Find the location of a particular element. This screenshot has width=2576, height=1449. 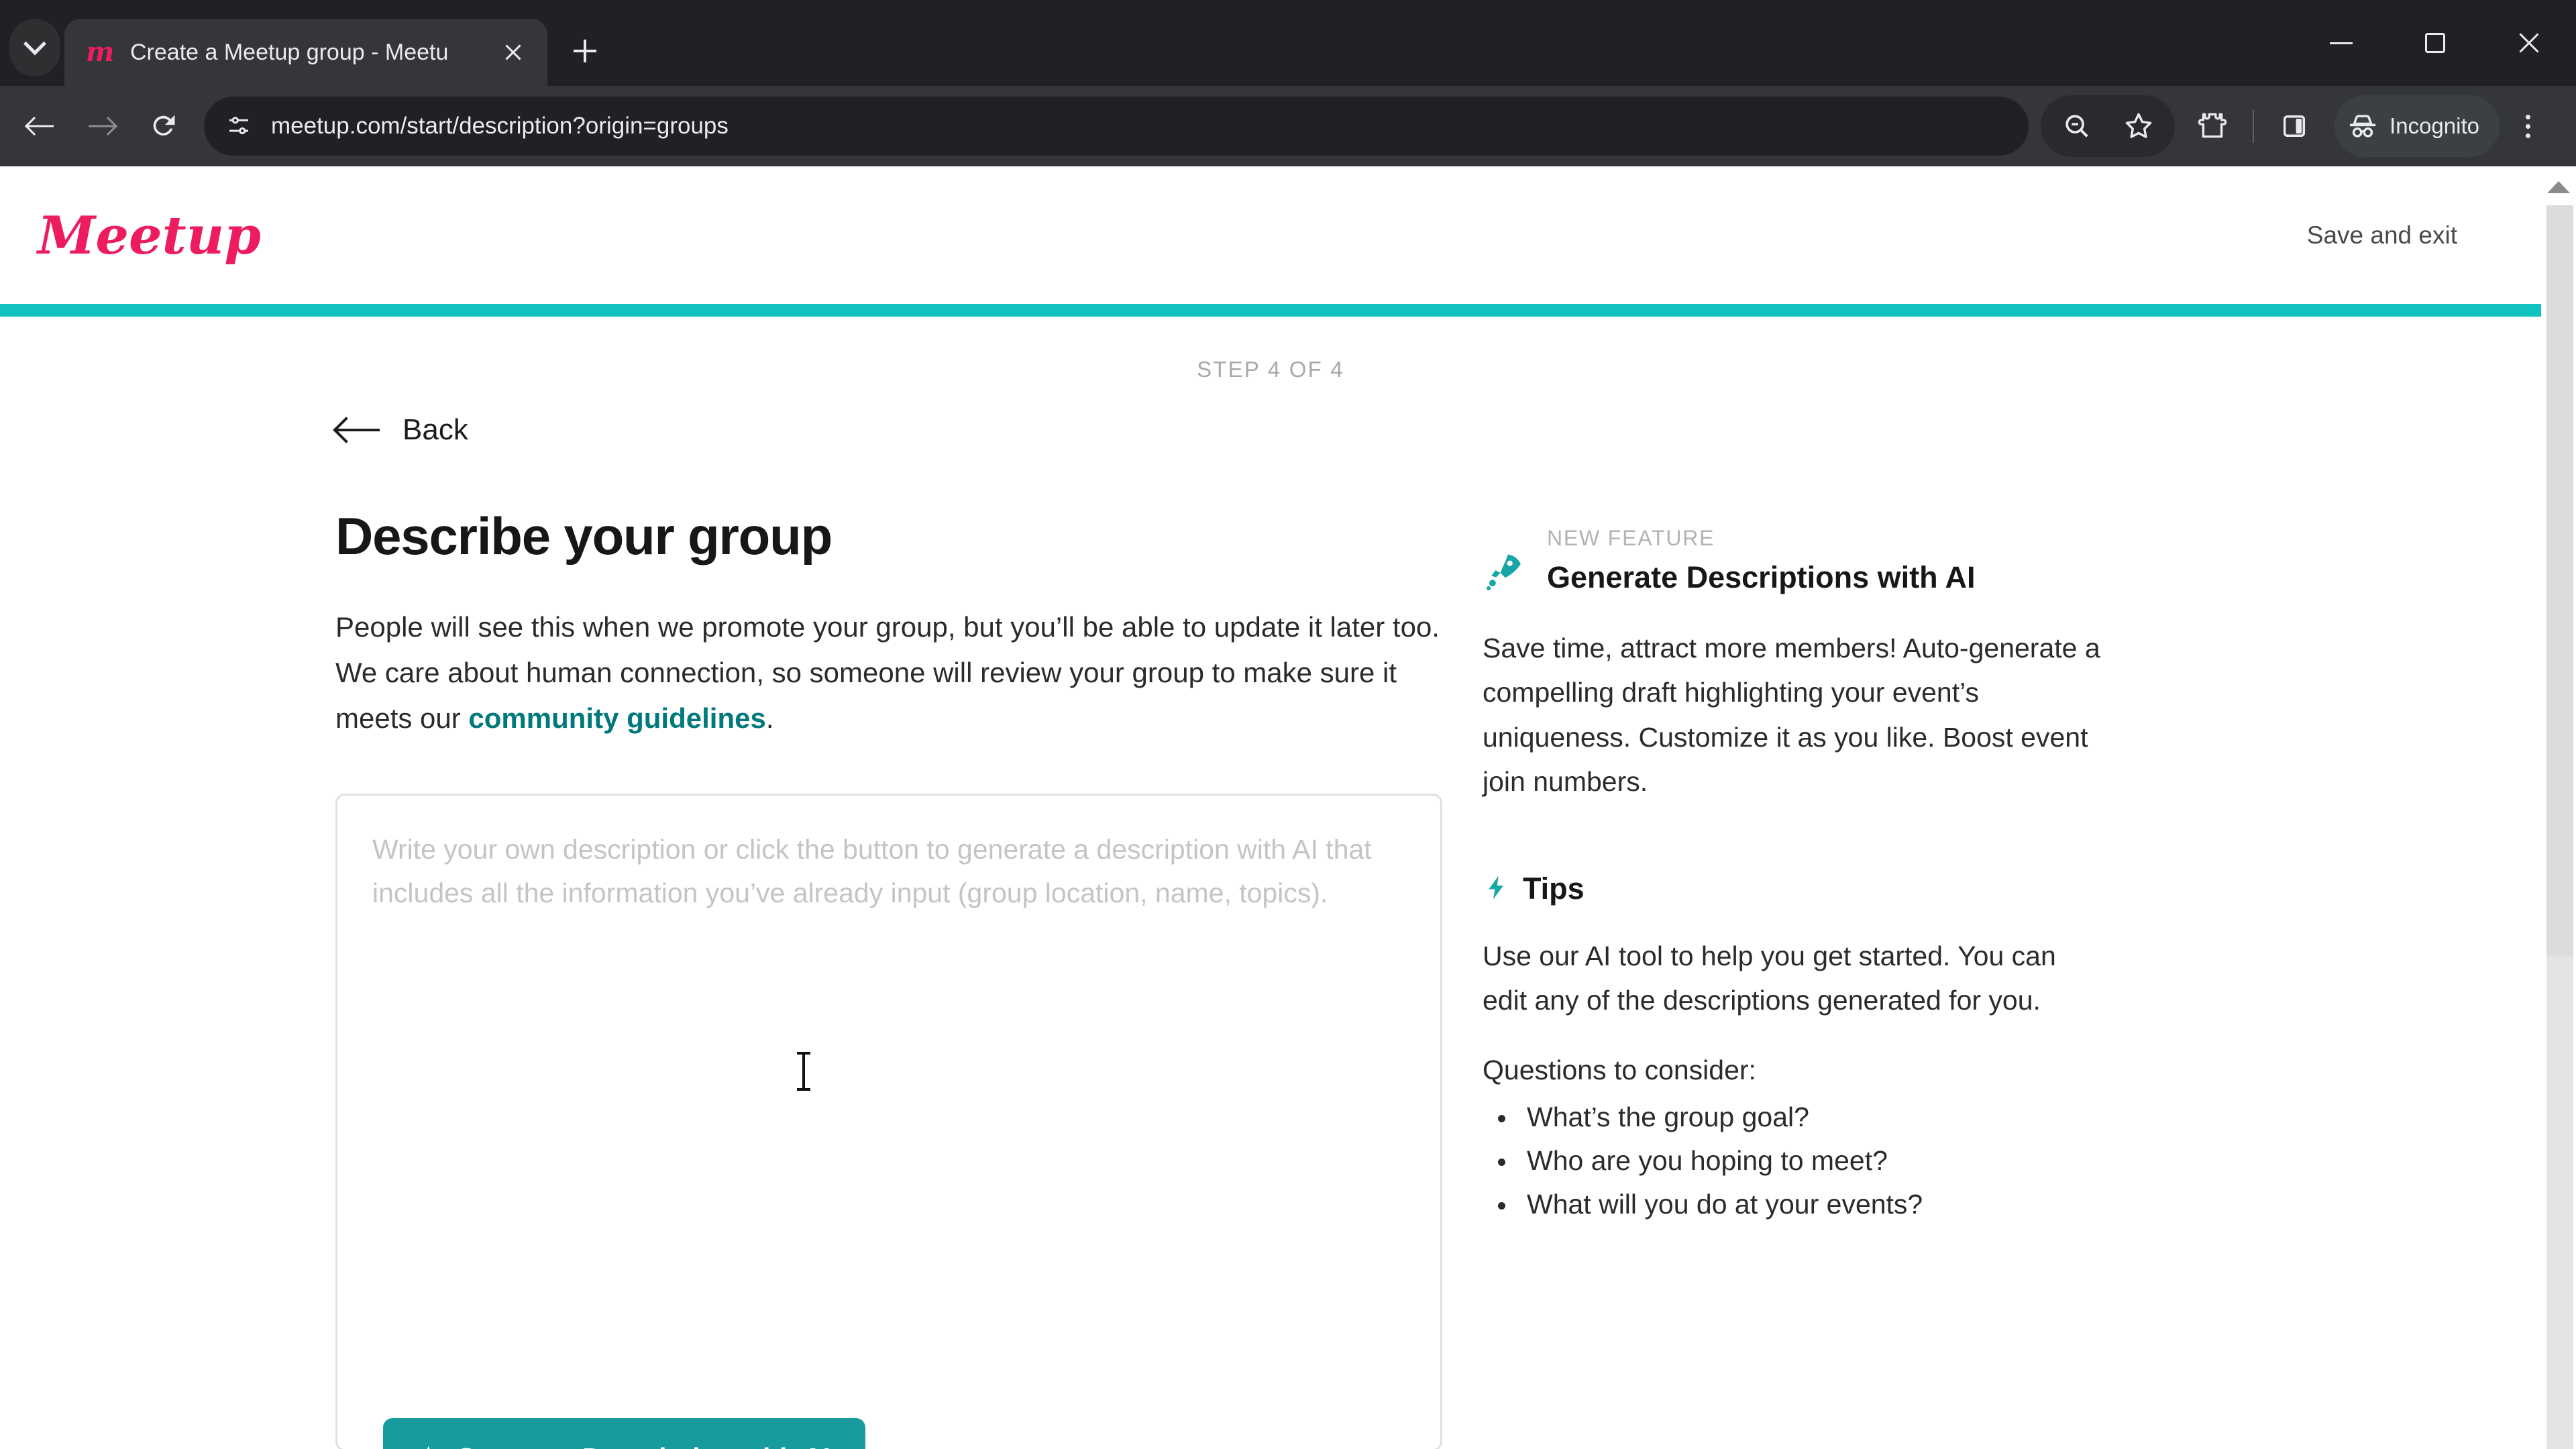

list-item: What’s the group goal? is located at coordinates (2009, 1117).